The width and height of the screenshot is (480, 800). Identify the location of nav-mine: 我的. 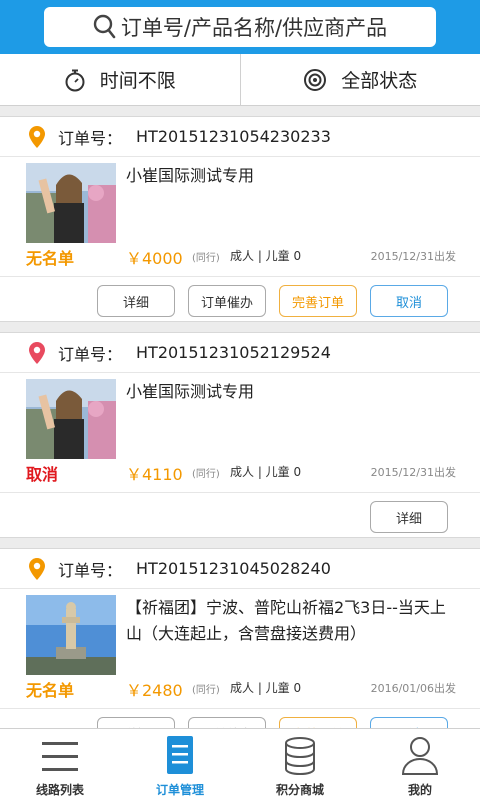
(420, 764).